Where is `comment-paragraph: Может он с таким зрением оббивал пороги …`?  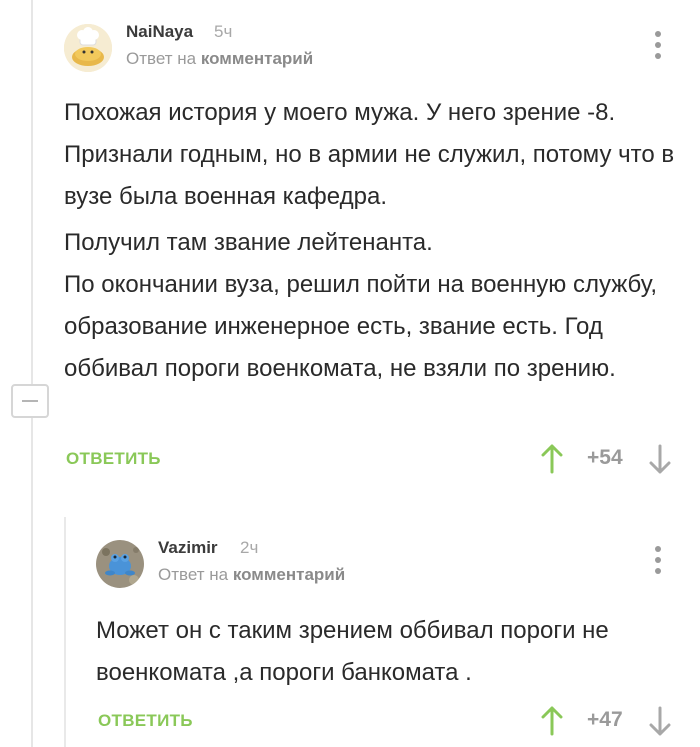
comment-paragraph: Может он с таким зрением оббивал пороги … is located at coordinates (352, 651).